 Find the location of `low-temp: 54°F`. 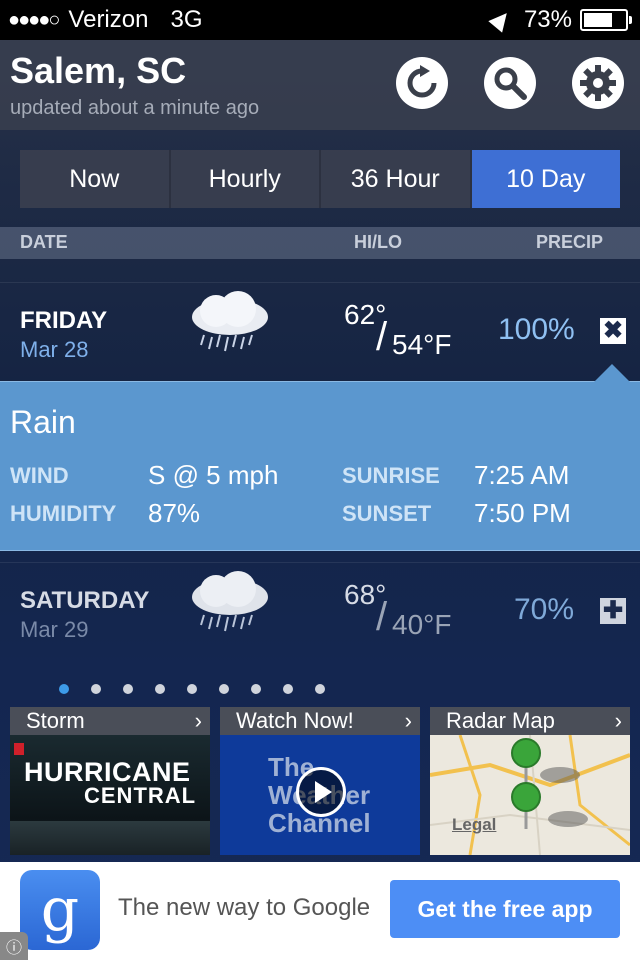

low-temp: 54°F is located at coordinates (422, 344).